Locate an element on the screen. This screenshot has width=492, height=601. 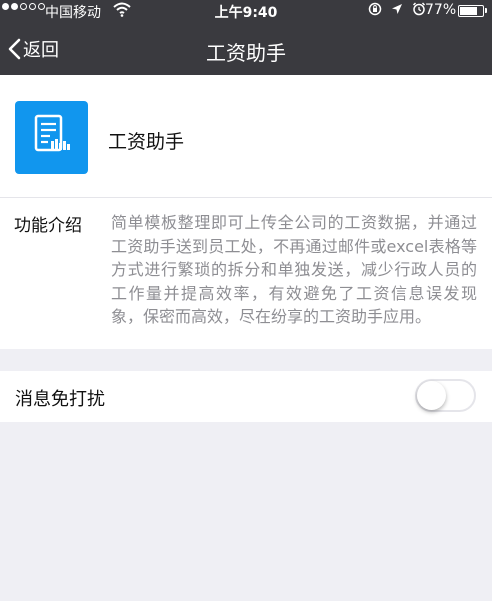
top-bar: 中国移动 上午9:40 77% 返回 工资助手 is located at coordinates (246, 37).